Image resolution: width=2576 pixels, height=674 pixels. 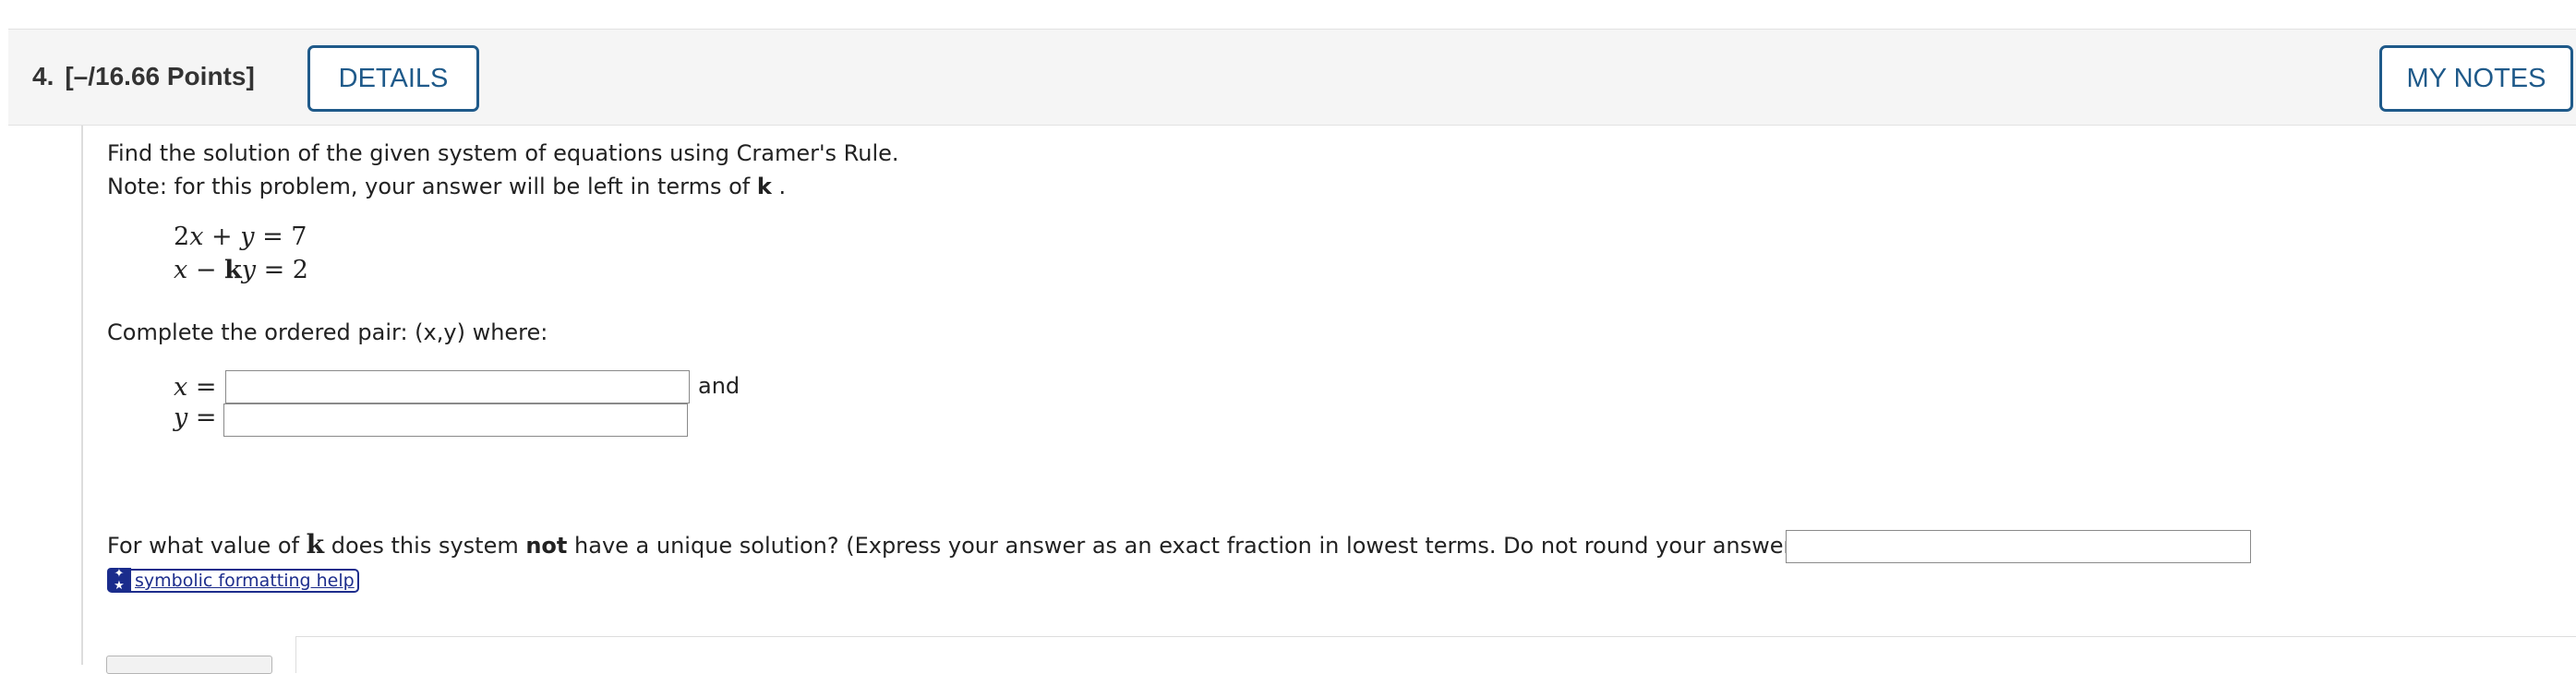 I want to click on my-notes-button: MY NOTES, so click(x=2476, y=78).